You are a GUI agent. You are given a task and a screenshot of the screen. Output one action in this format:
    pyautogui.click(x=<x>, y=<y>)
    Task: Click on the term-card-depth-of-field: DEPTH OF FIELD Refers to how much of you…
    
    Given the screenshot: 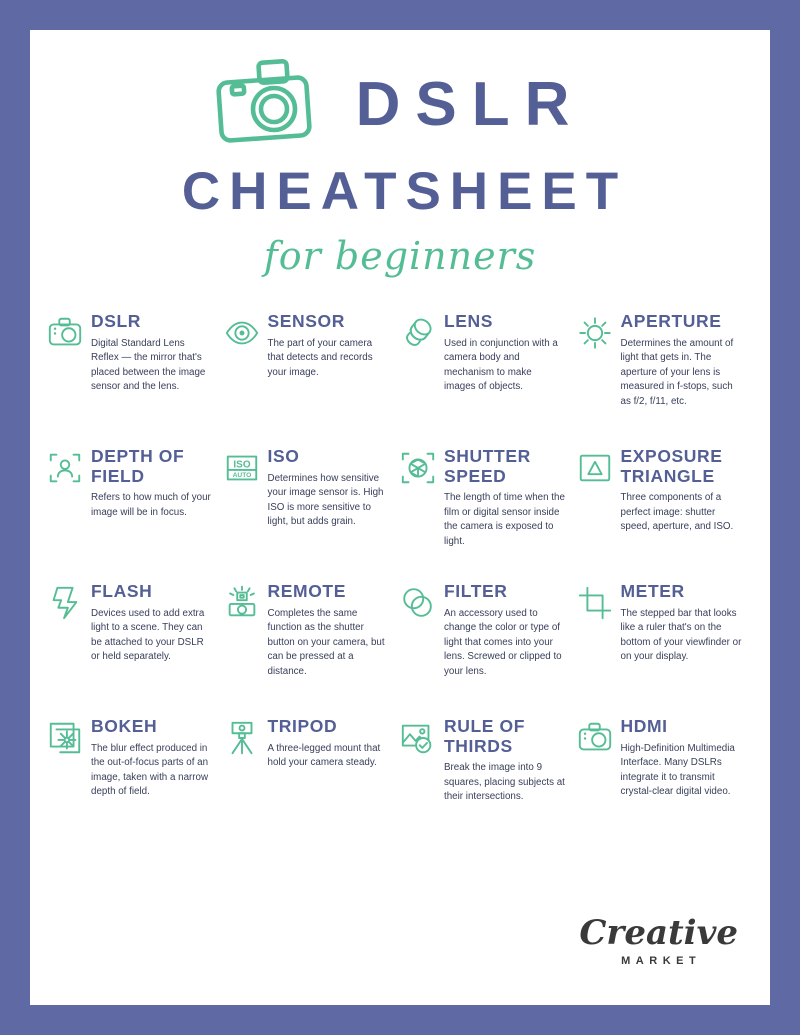 What is the action you would take?
    pyautogui.click(x=134, y=514)
    